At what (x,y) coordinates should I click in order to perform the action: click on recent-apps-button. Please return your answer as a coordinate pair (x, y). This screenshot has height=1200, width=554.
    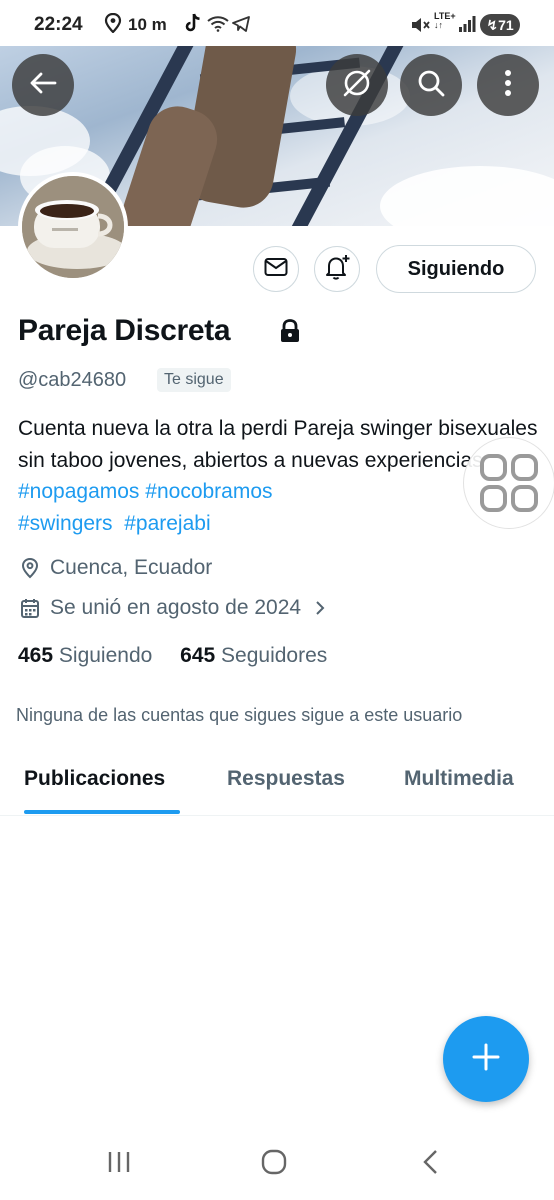
    Looking at the image, I should click on (119, 1164).